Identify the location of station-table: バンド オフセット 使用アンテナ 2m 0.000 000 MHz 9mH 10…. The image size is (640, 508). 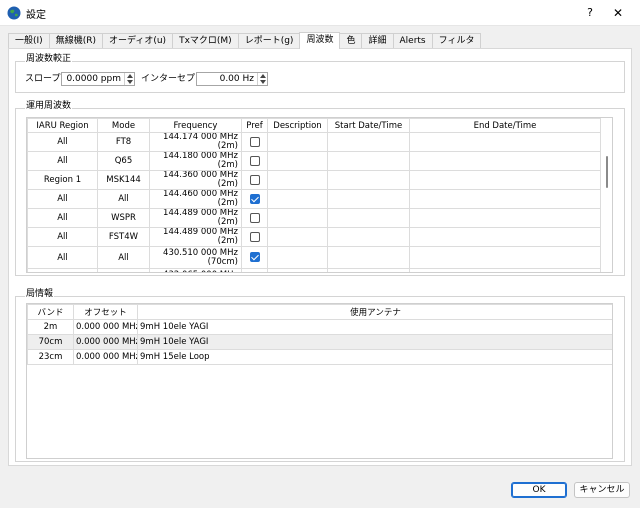
(319, 334).